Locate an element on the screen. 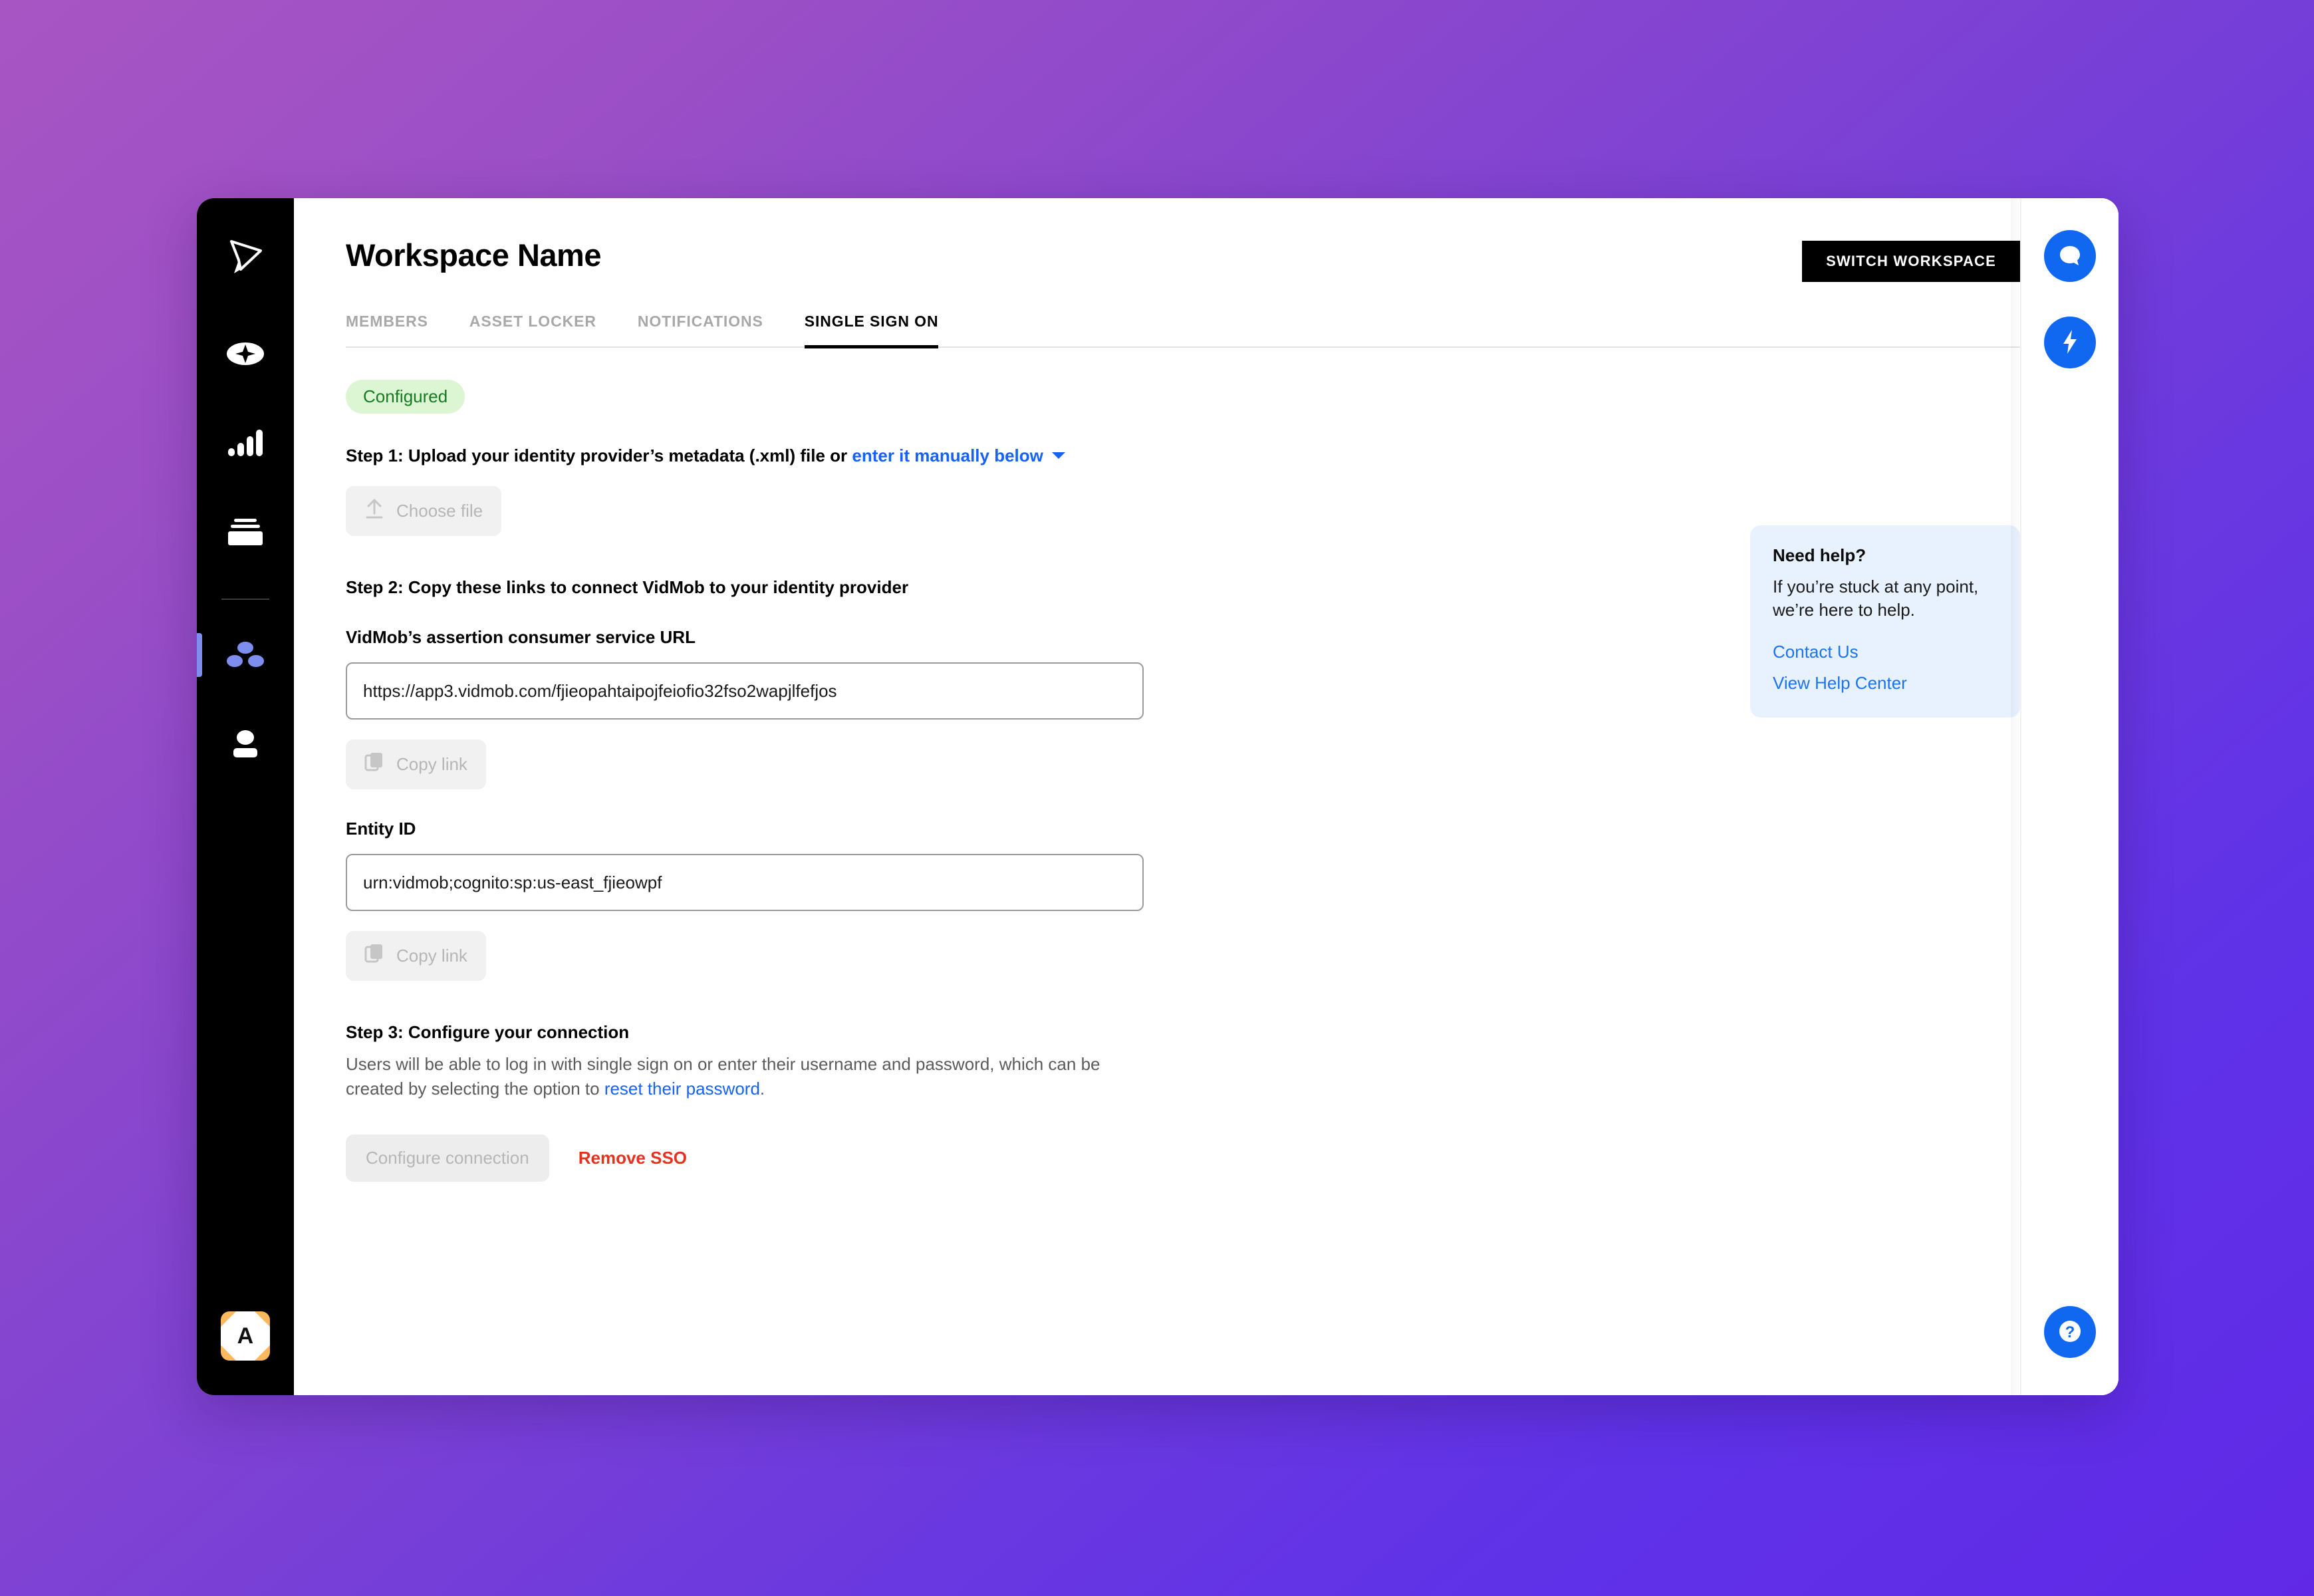 The height and width of the screenshot is (1596, 2314). switch-workspace-button: SWITCH WORKSPACE is located at coordinates (1911, 261).